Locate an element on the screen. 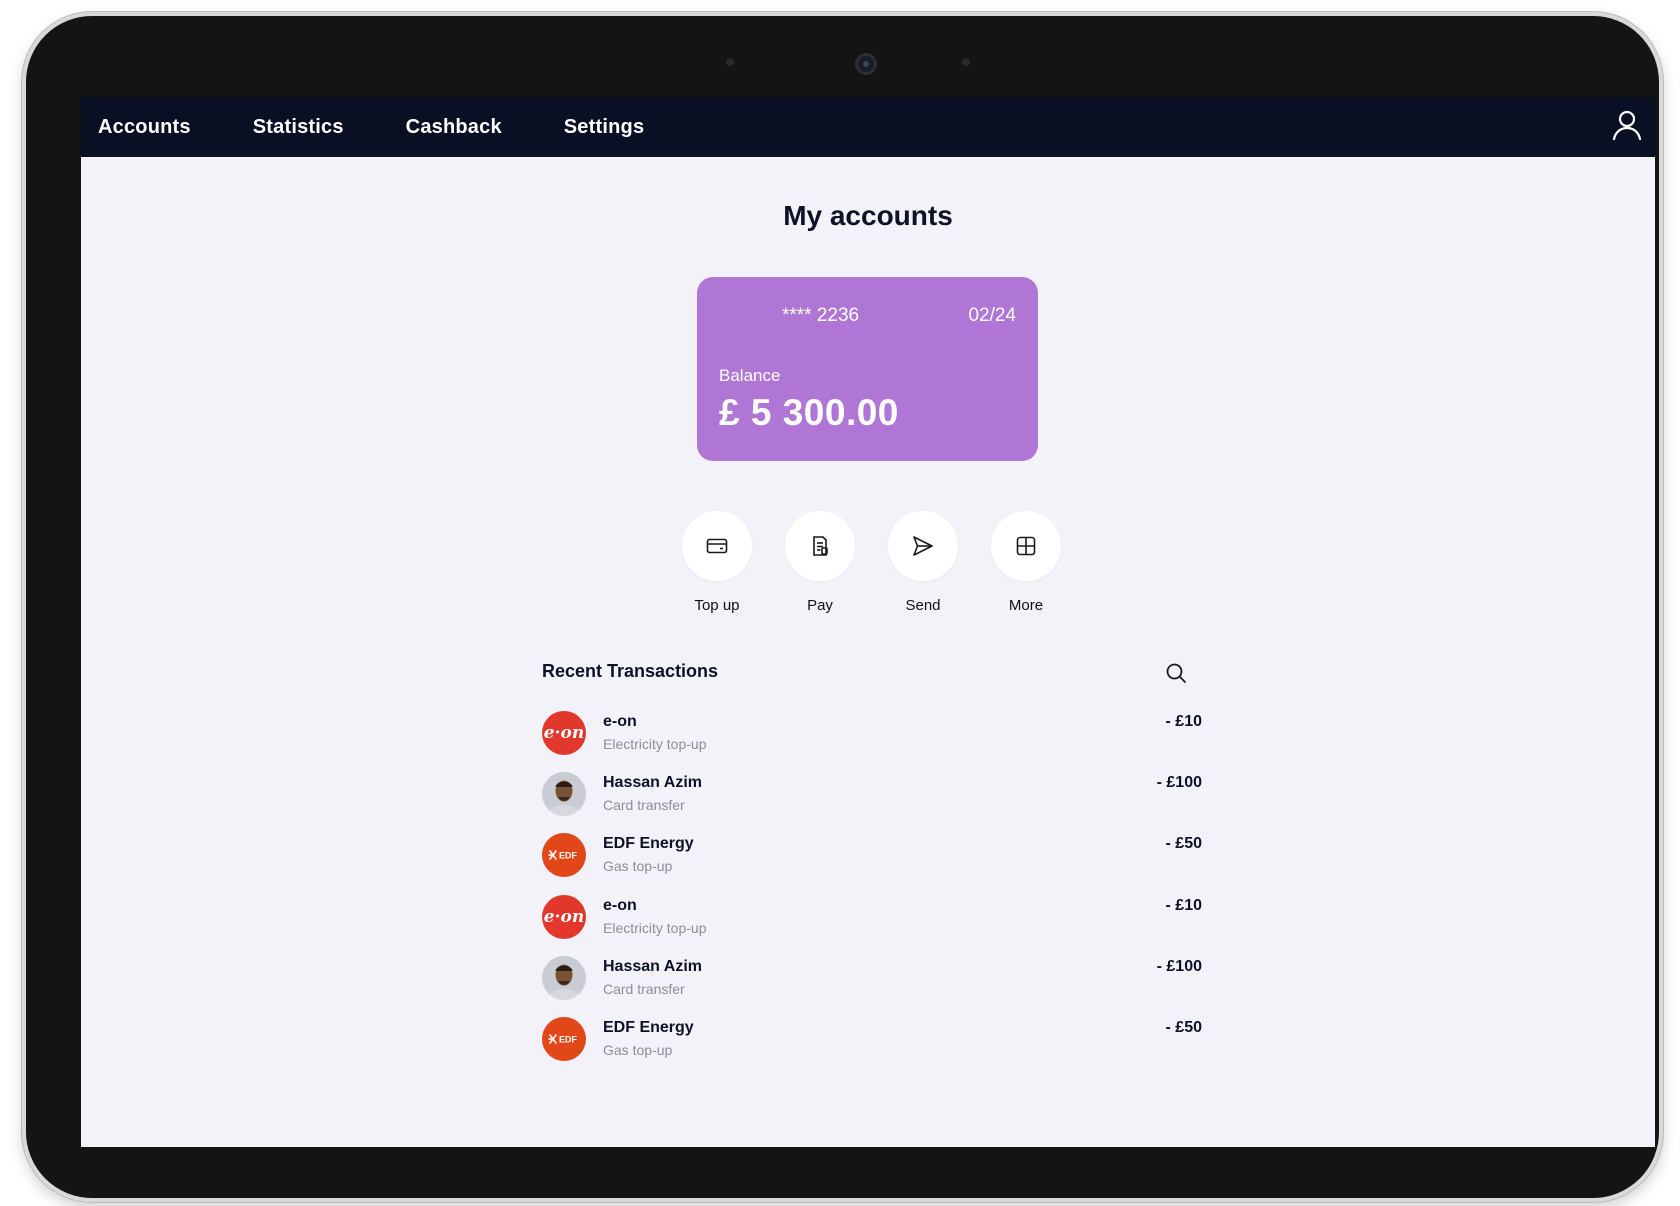  balance-amount: £ 5 300.00 is located at coordinates (809, 412).